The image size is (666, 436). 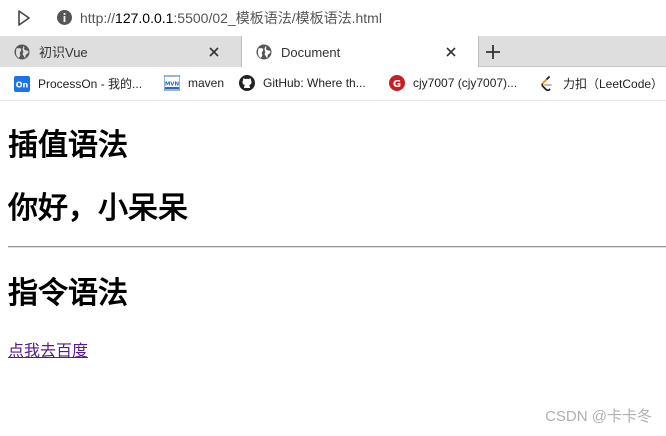 I want to click on address-bar: http://127.0.0.1:5500/02_模板语法/模板语法.html, so click(x=333, y=18).